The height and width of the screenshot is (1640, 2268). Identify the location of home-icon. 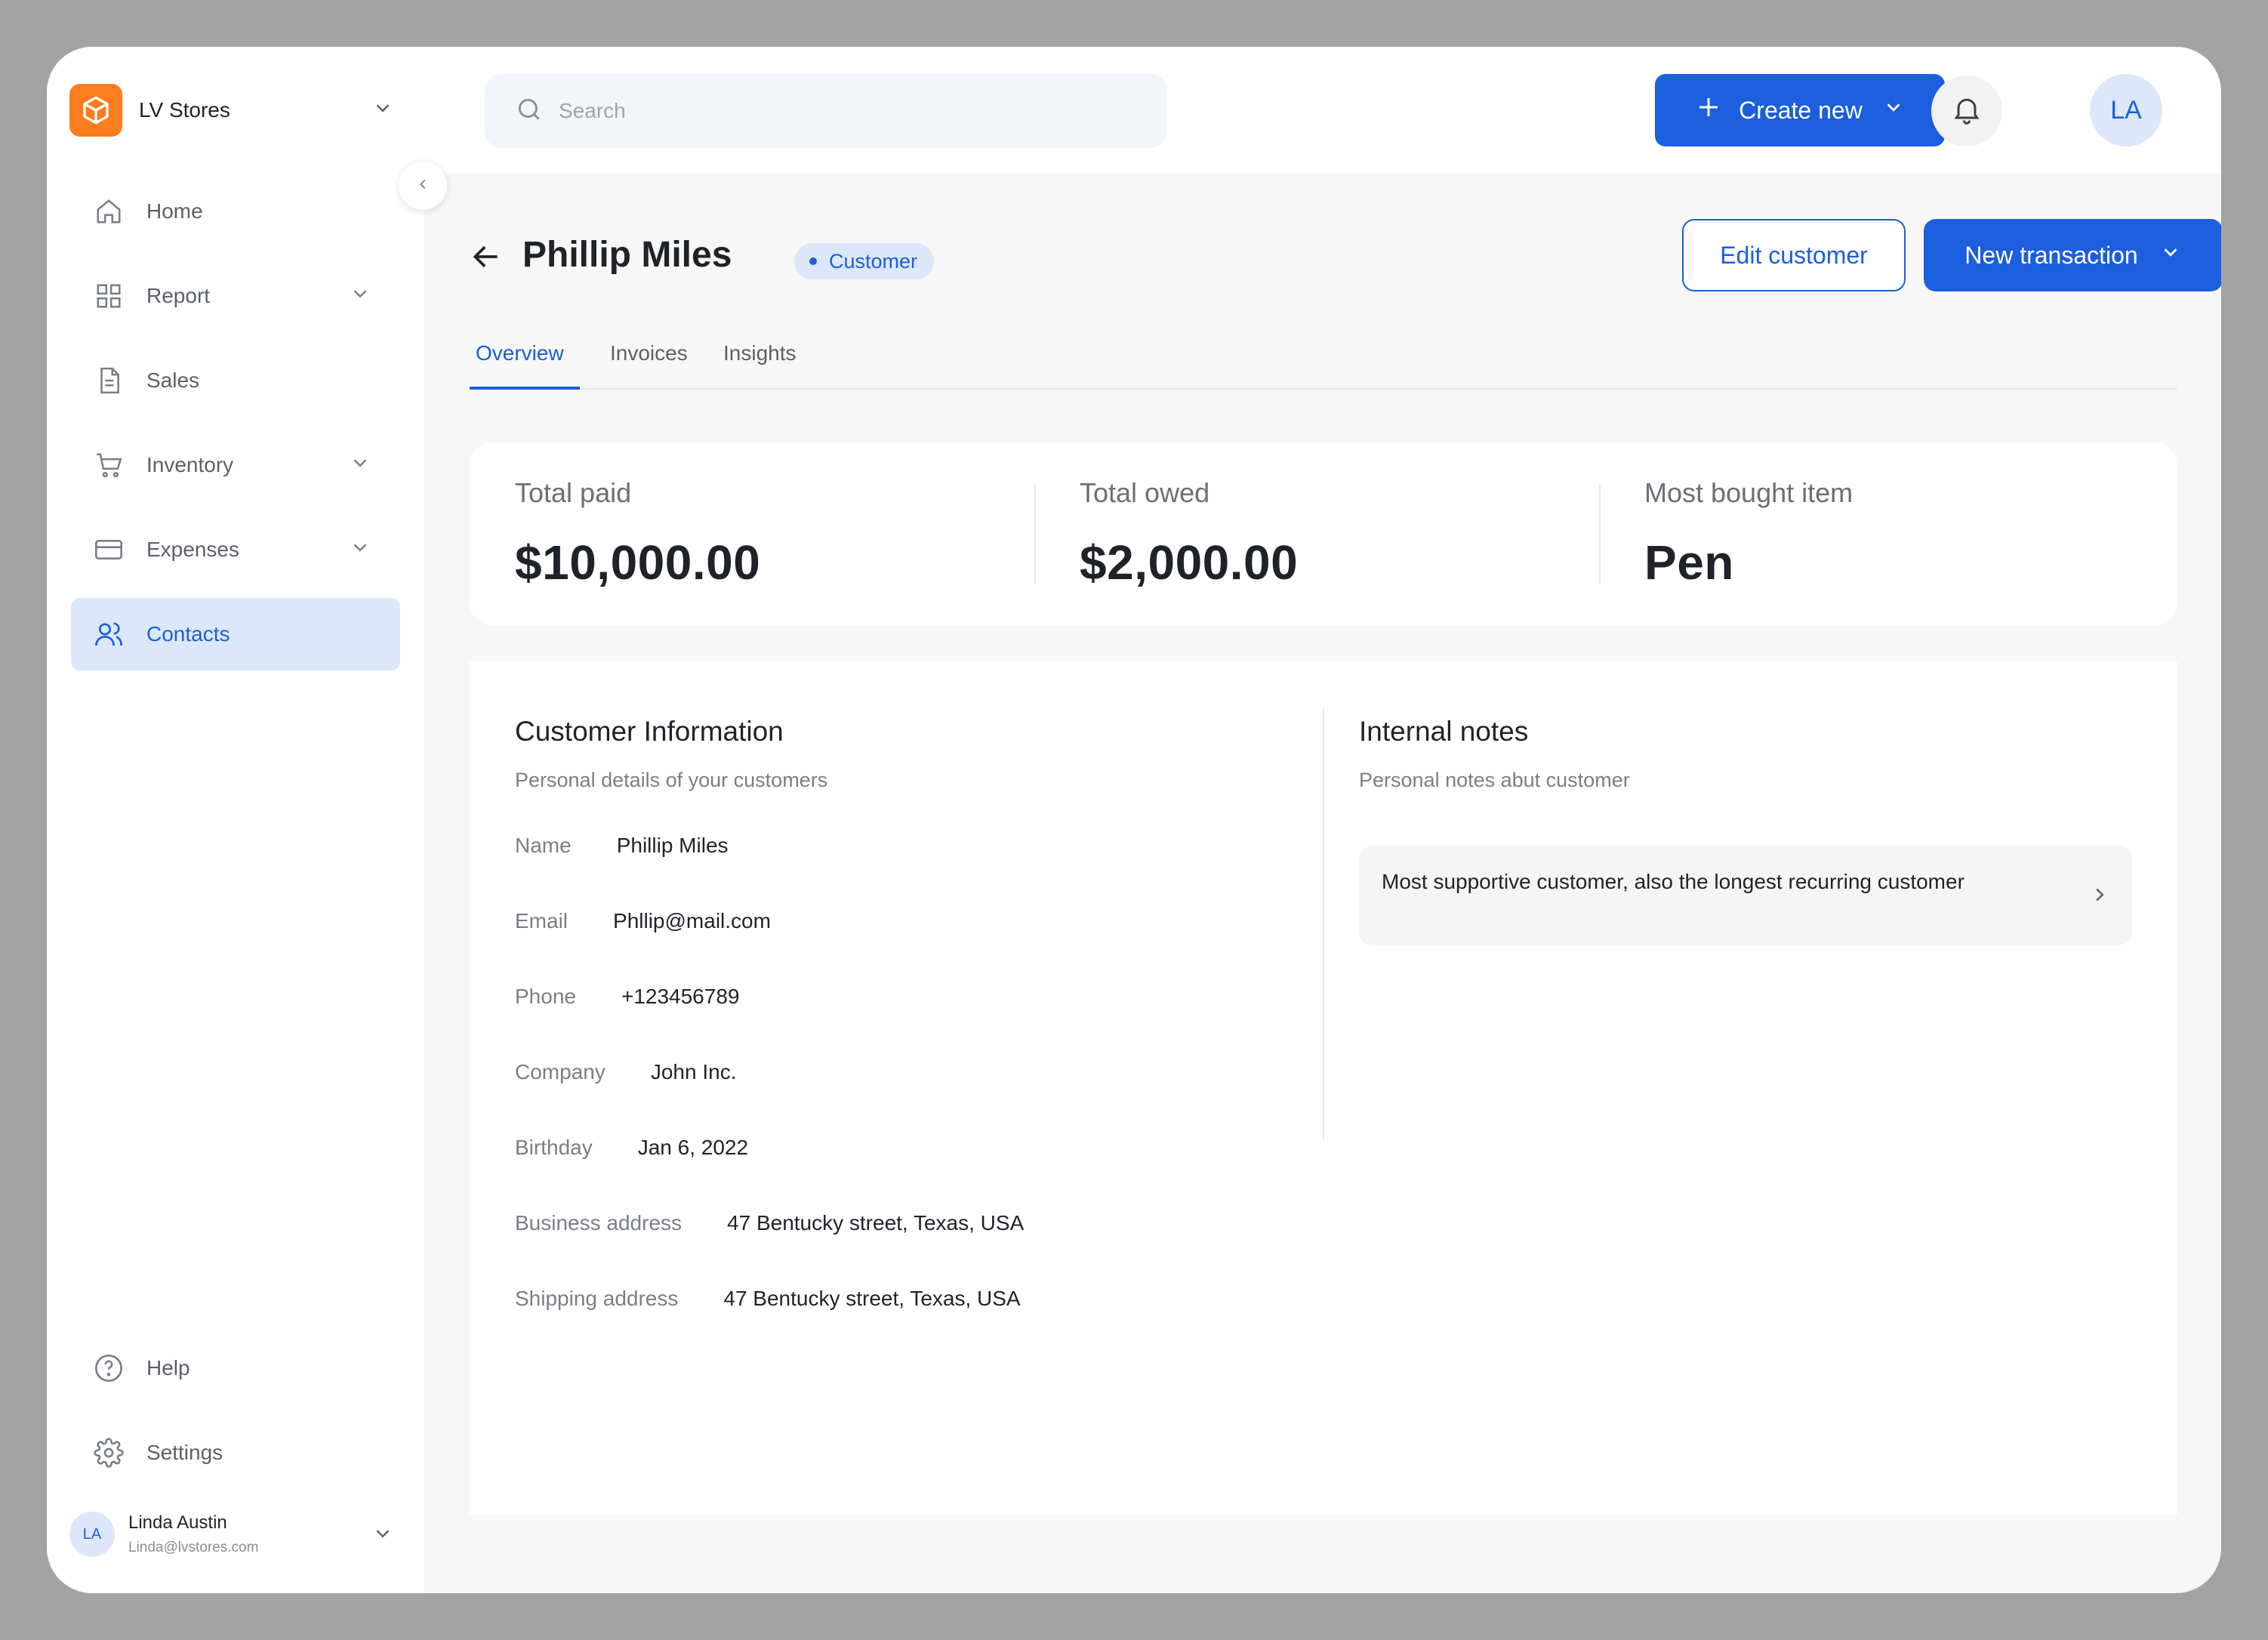
(109, 211).